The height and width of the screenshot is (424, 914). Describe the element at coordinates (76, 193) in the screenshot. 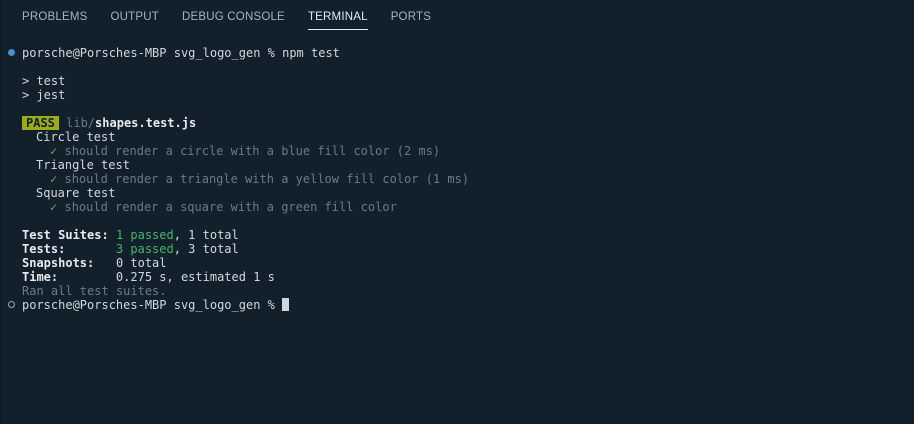

I see `suite-title: Square test` at that location.